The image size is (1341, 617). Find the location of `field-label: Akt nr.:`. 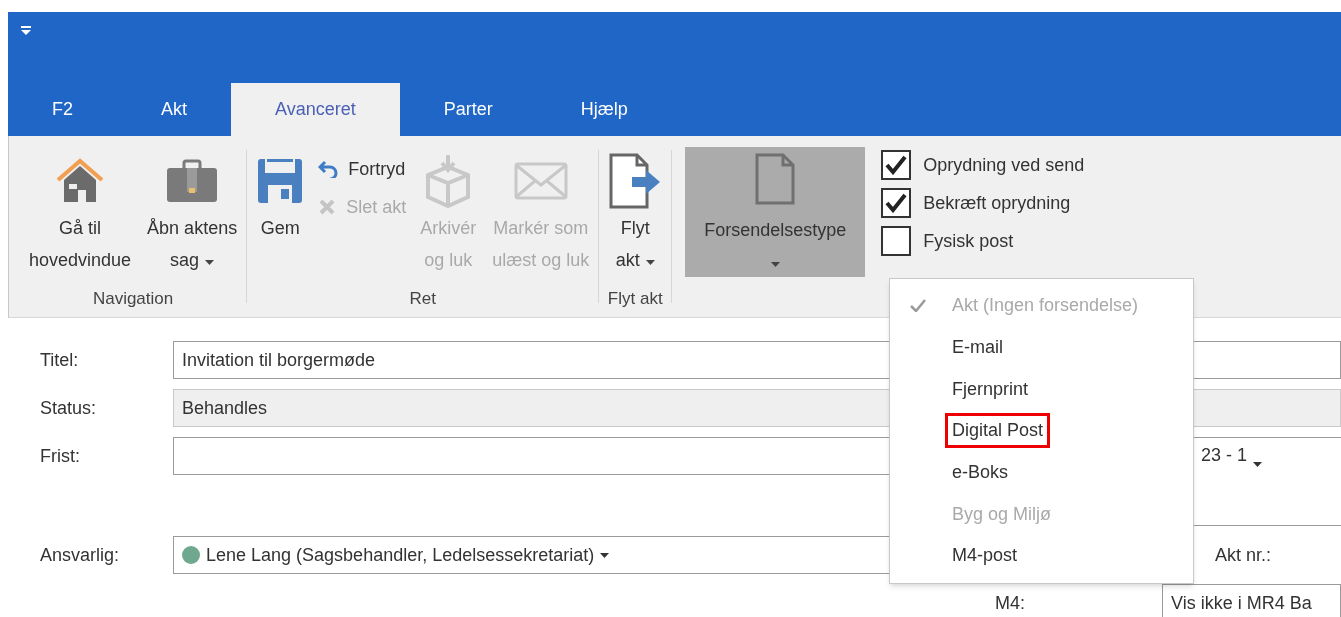

field-label: Akt nr.: is located at coordinates (1243, 555).